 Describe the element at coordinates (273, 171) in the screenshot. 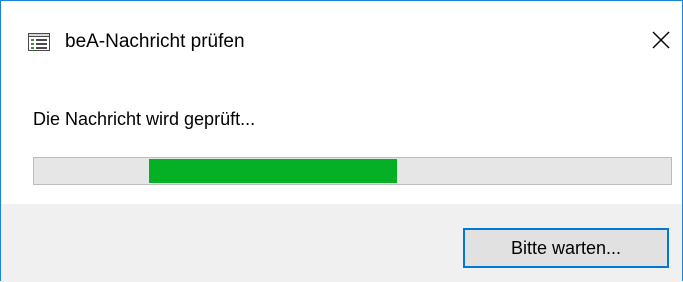

I see `progress-bar-fill` at that location.